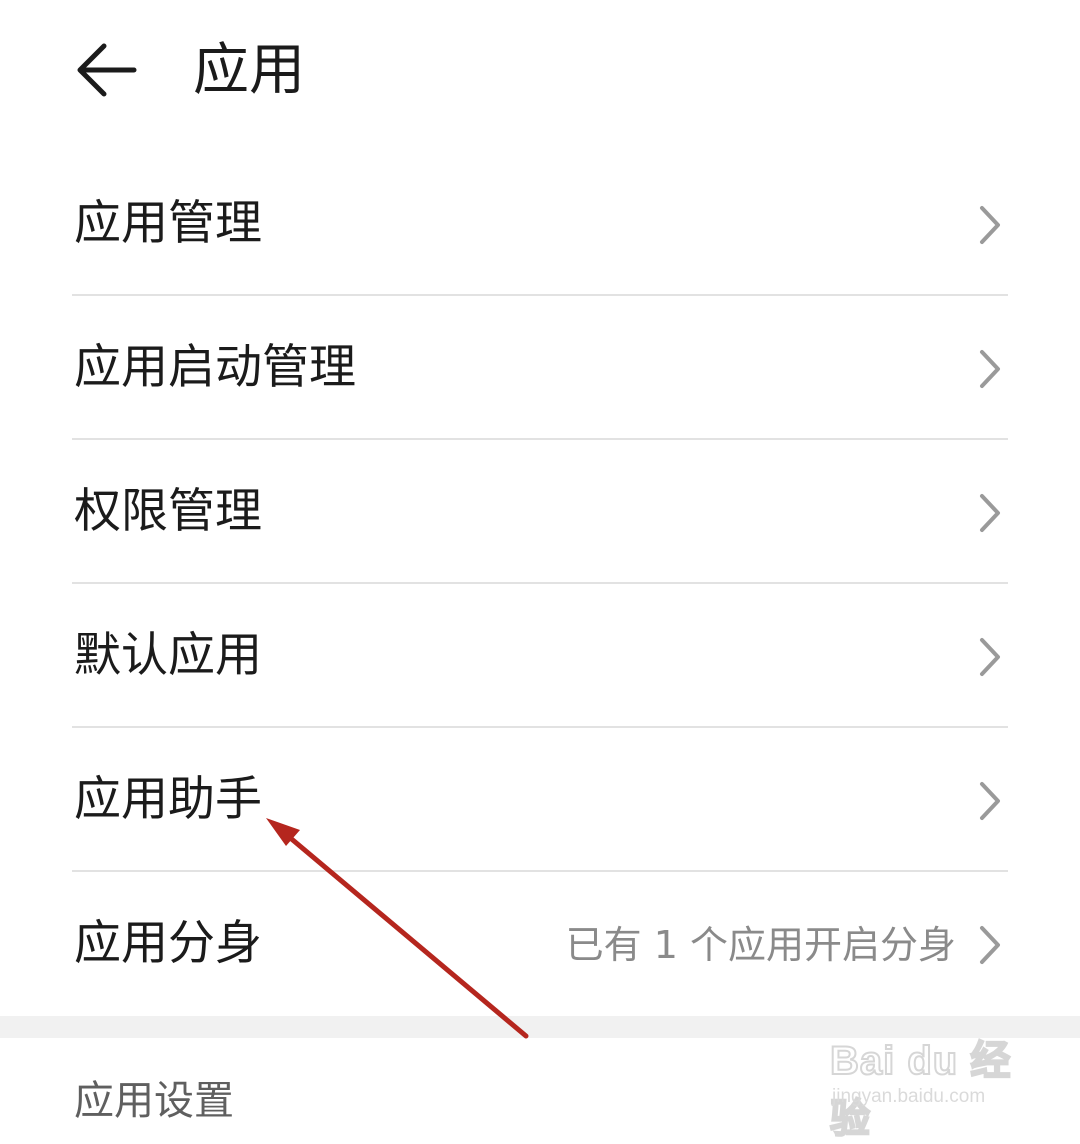  Describe the element at coordinates (936, 1079) in the screenshot. I see `baidu-watermark: Bai du 经验 jingyan.baidu.com` at that location.